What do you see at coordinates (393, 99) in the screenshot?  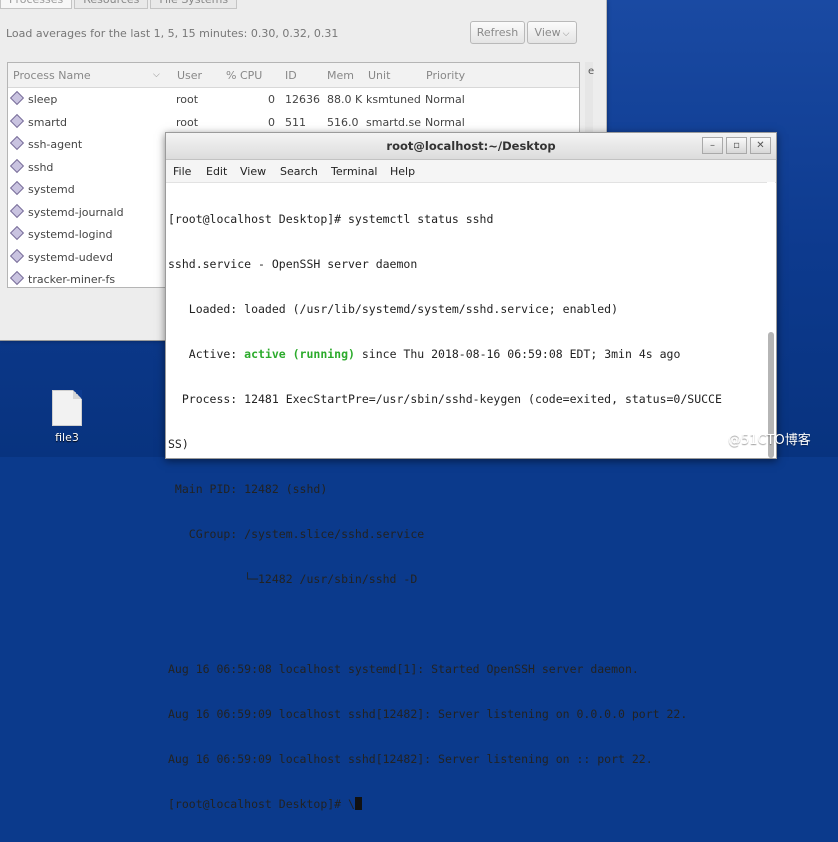 I see `unit-cell: ksmtuned` at bounding box center [393, 99].